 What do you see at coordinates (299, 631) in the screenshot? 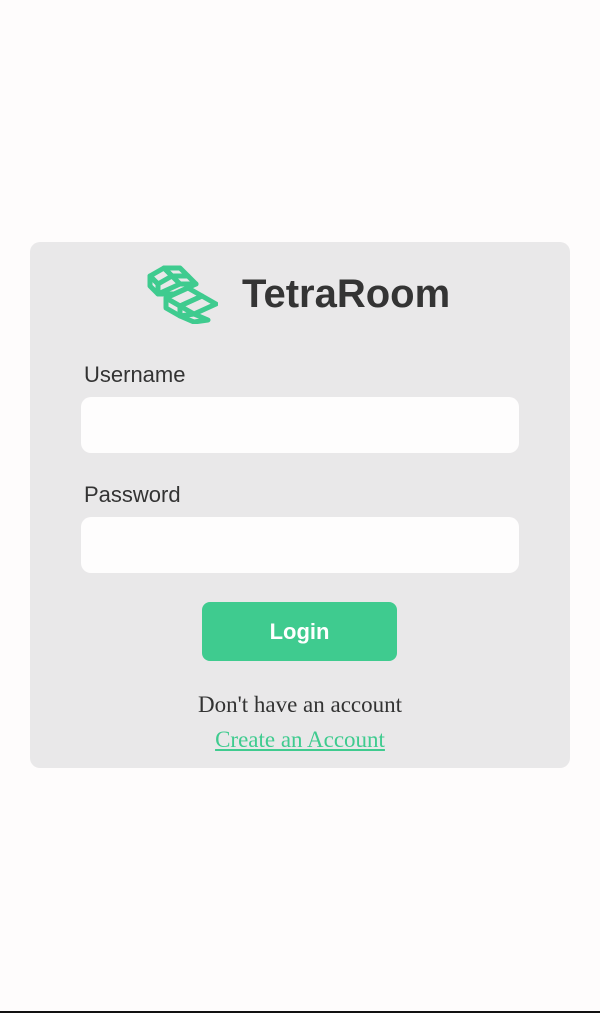
I see `login-button: Login` at bounding box center [299, 631].